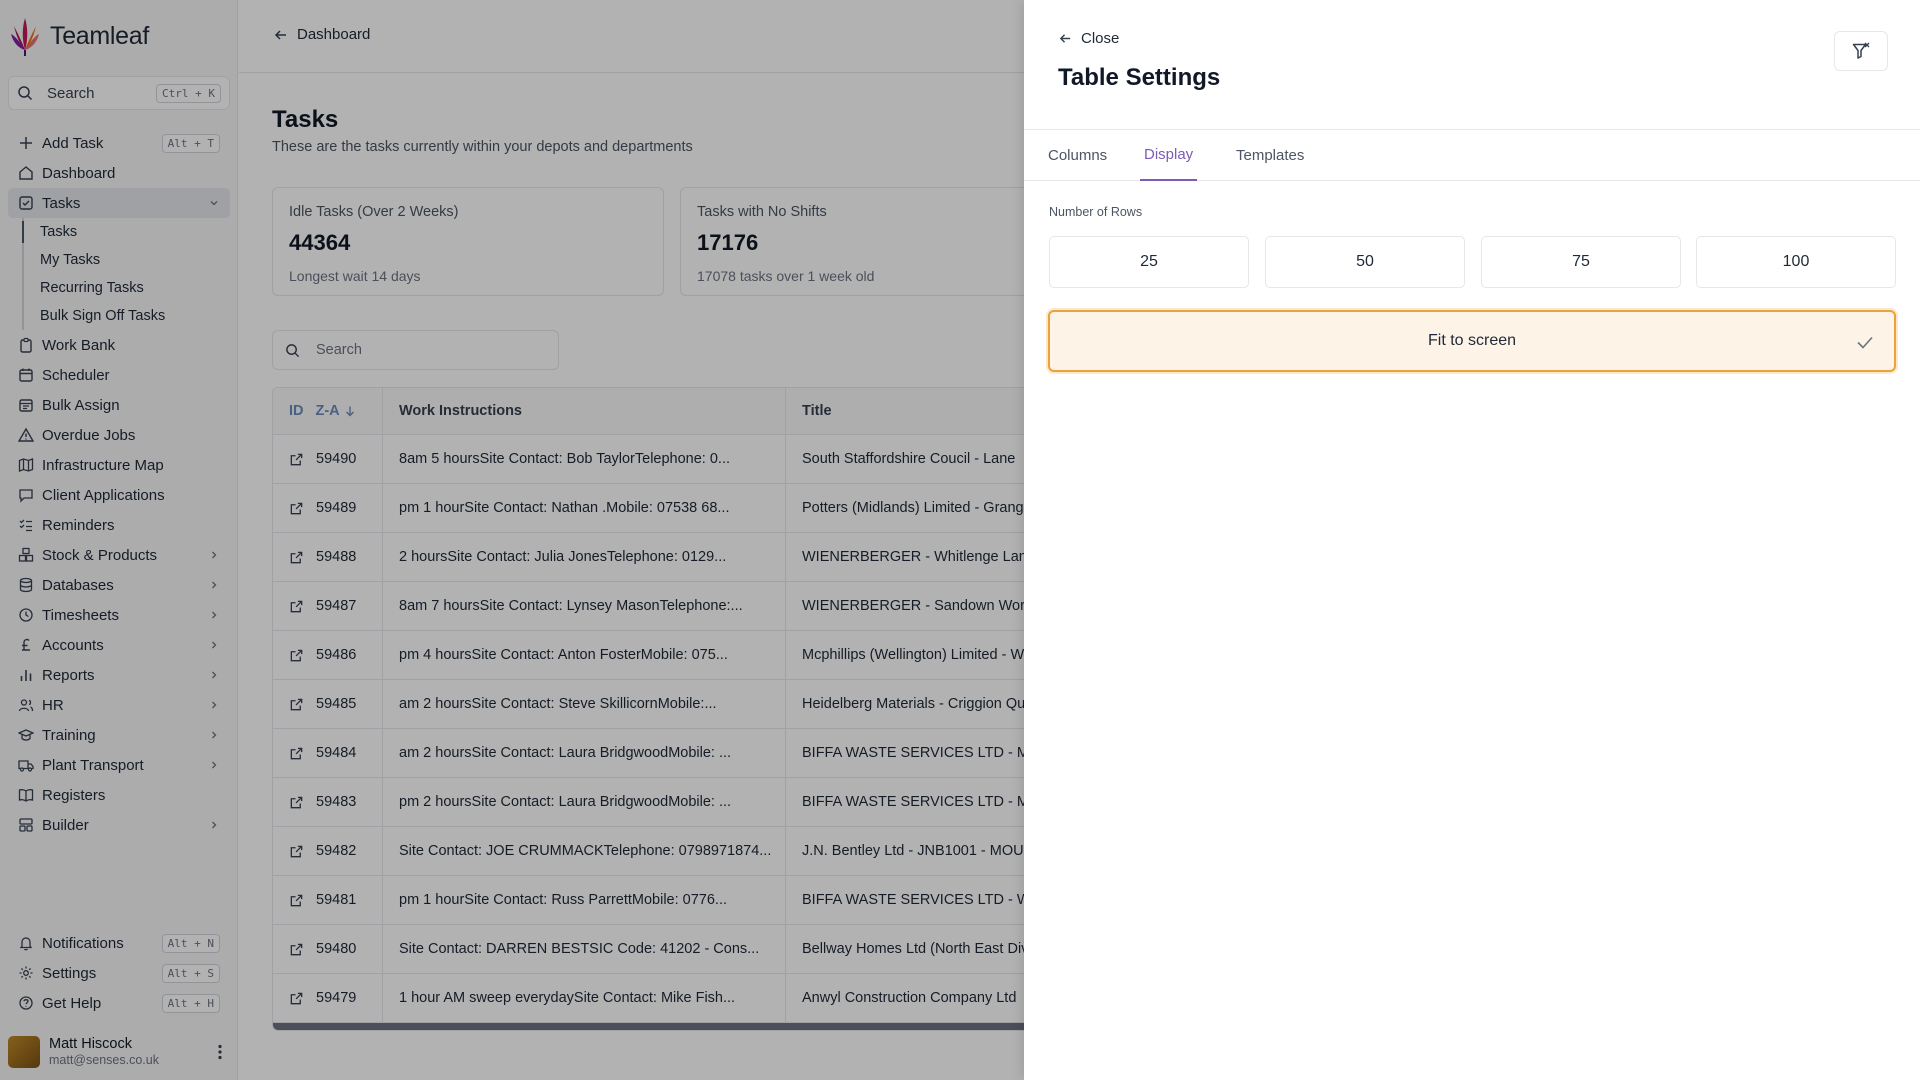  I want to click on rows-option-50: 50, so click(1365, 262).